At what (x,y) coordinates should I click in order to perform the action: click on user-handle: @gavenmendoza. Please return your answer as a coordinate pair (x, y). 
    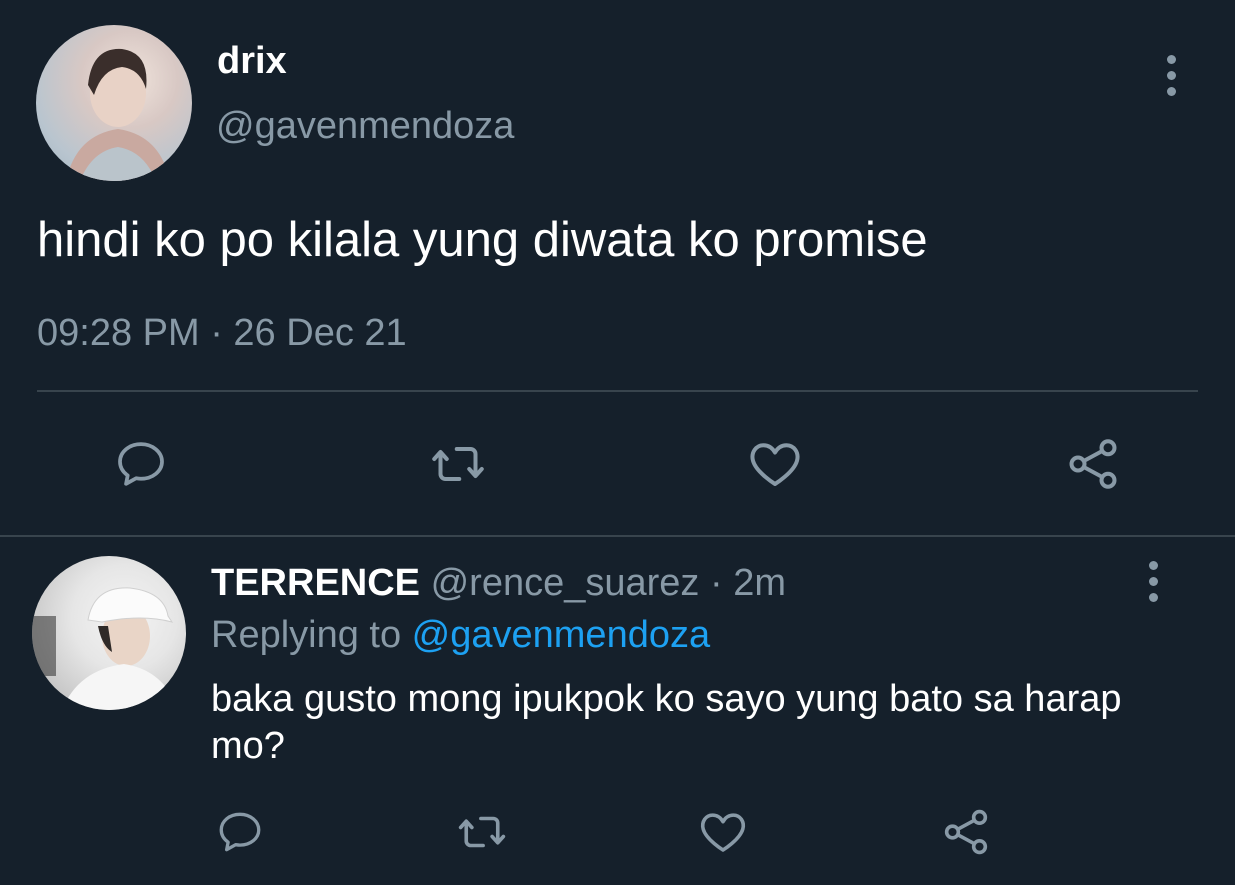
    Looking at the image, I should click on (365, 126).